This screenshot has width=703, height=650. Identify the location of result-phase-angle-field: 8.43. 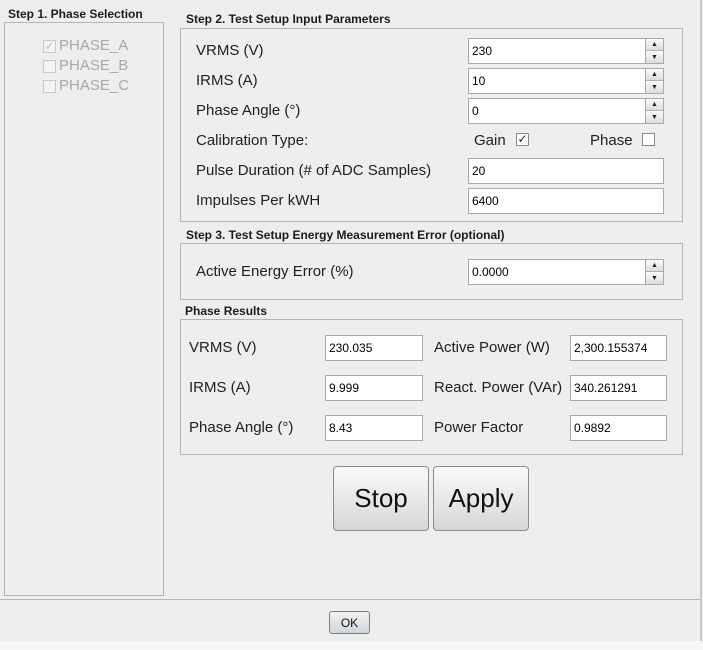
(374, 428).